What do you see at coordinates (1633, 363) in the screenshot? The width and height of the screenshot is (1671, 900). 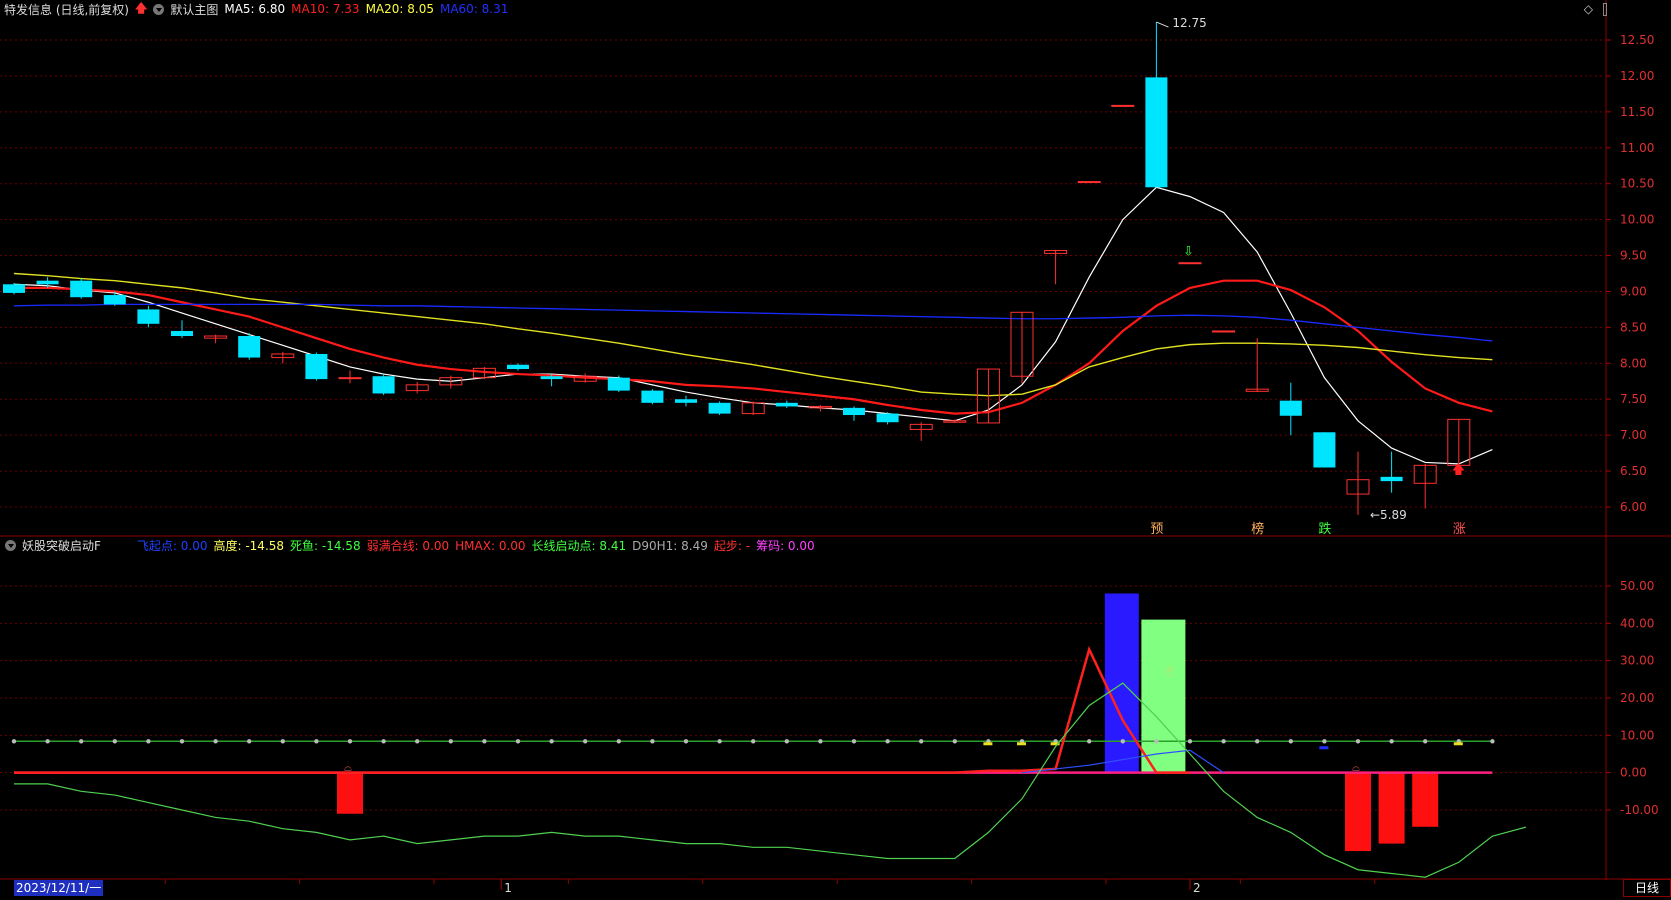 I see `price-axis-label: 8.00` at bounding box center [1633, 363].